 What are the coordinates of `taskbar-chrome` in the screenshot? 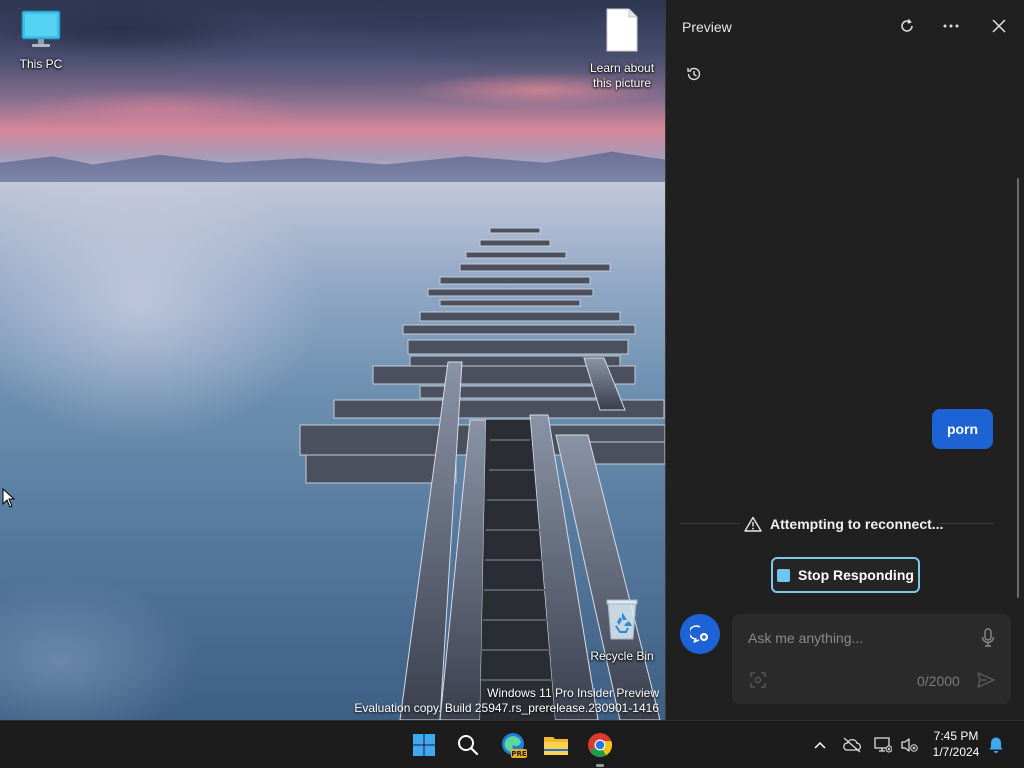 It's located at (600, 745).